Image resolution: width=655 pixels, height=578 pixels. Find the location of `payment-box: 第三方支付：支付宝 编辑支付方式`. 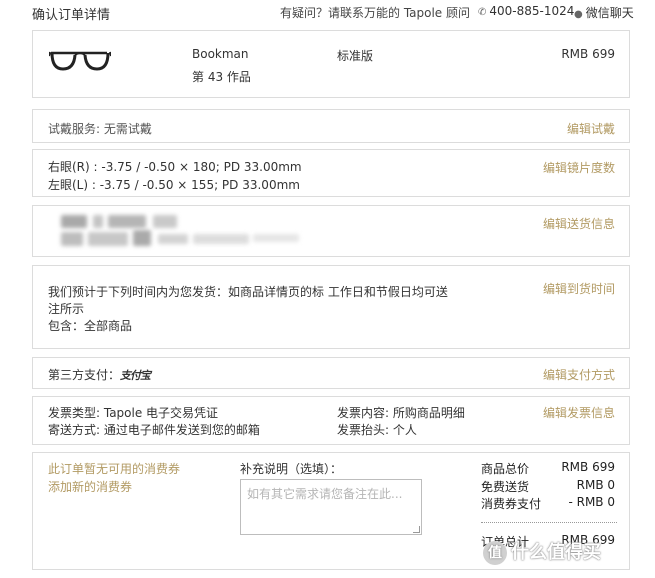

payment-box: 第三方支付：支付宝 编辑支付方式 is located at coordinates (331, 373).